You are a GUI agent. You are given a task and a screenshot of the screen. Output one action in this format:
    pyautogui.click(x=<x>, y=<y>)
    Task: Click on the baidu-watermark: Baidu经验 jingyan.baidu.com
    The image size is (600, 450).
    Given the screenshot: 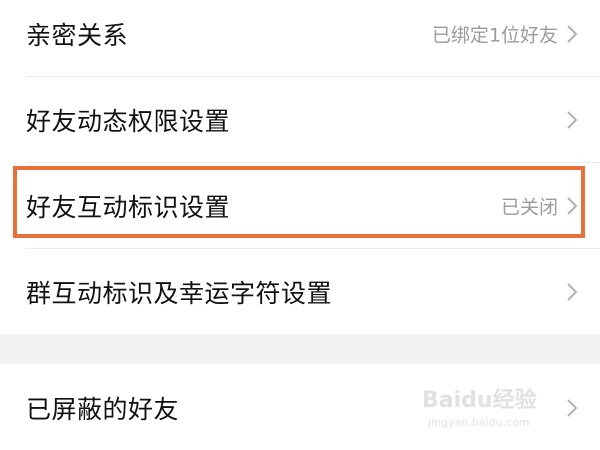 What is the action you would take?
    pyautogui.click(x=497, y=408)
    